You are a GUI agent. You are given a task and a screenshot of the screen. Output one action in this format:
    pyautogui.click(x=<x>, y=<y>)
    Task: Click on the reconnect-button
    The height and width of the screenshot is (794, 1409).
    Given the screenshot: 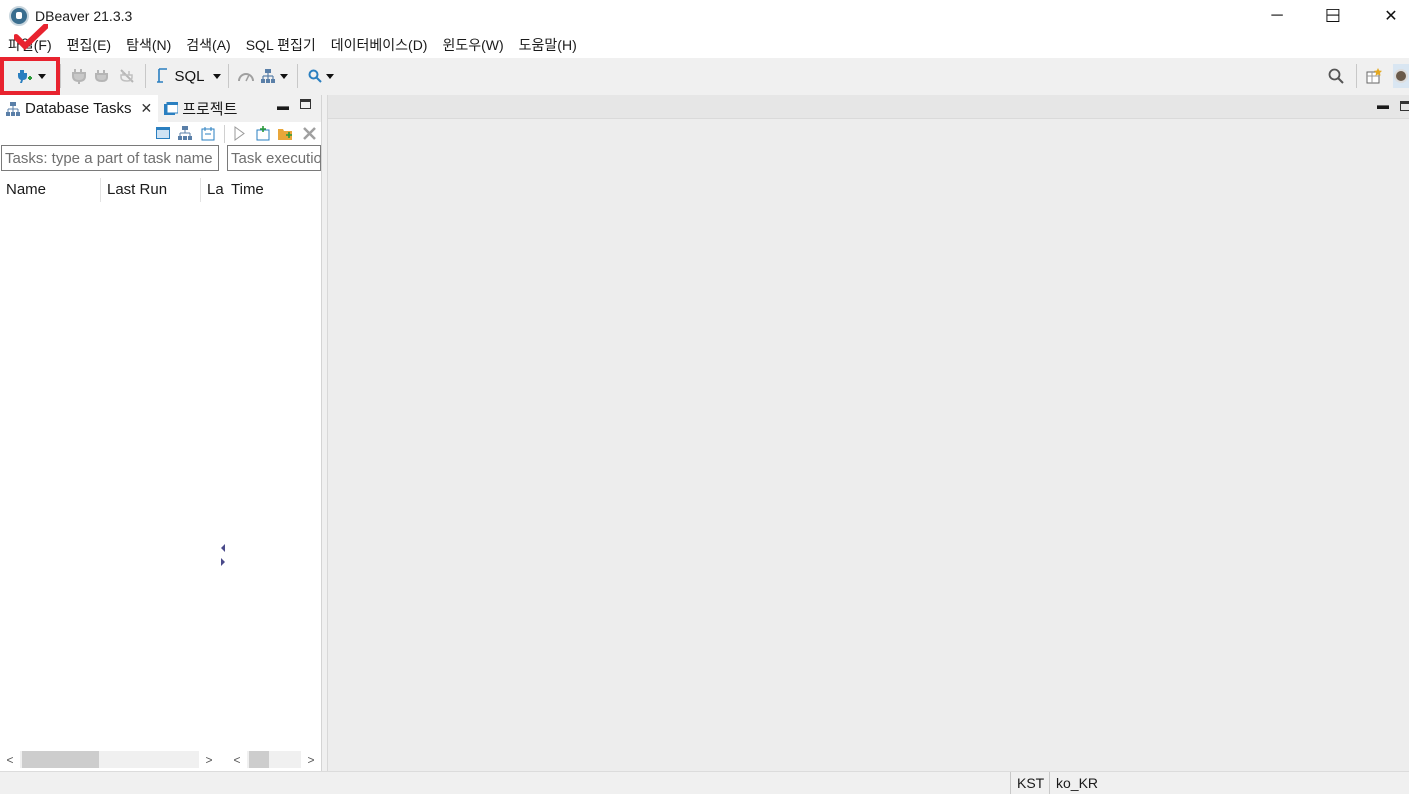 What is the action you would take?
    pyautogui.click(x=103, y=76)
    